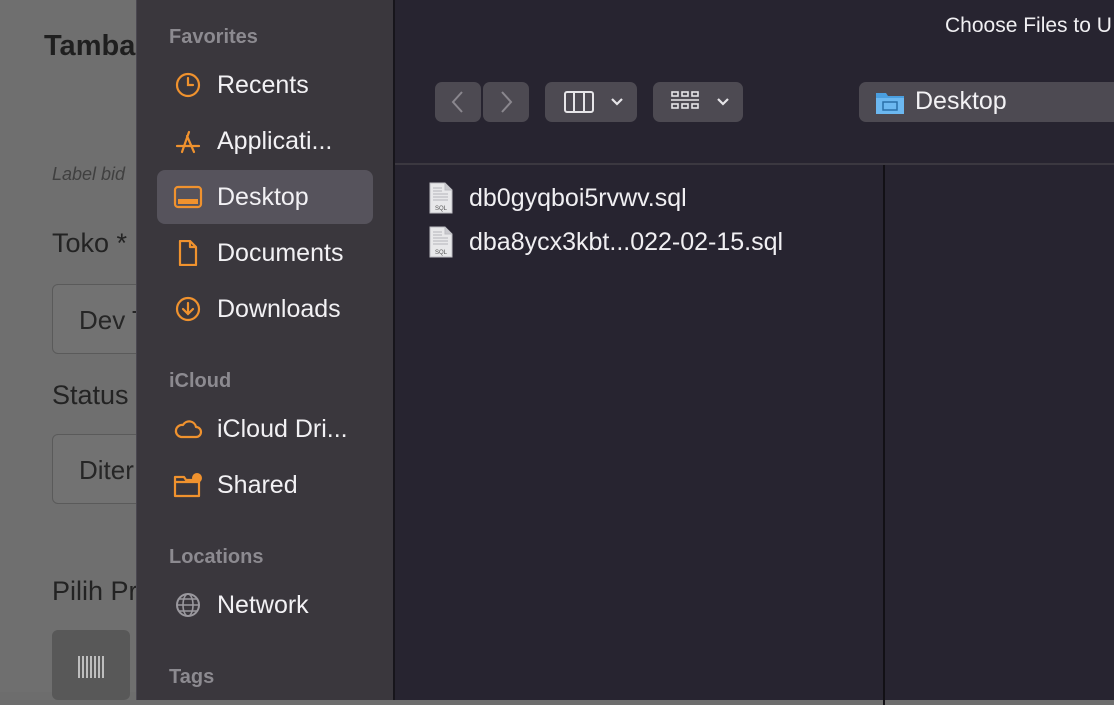  I want to click on location-label: Desktop, so click(961, 101).